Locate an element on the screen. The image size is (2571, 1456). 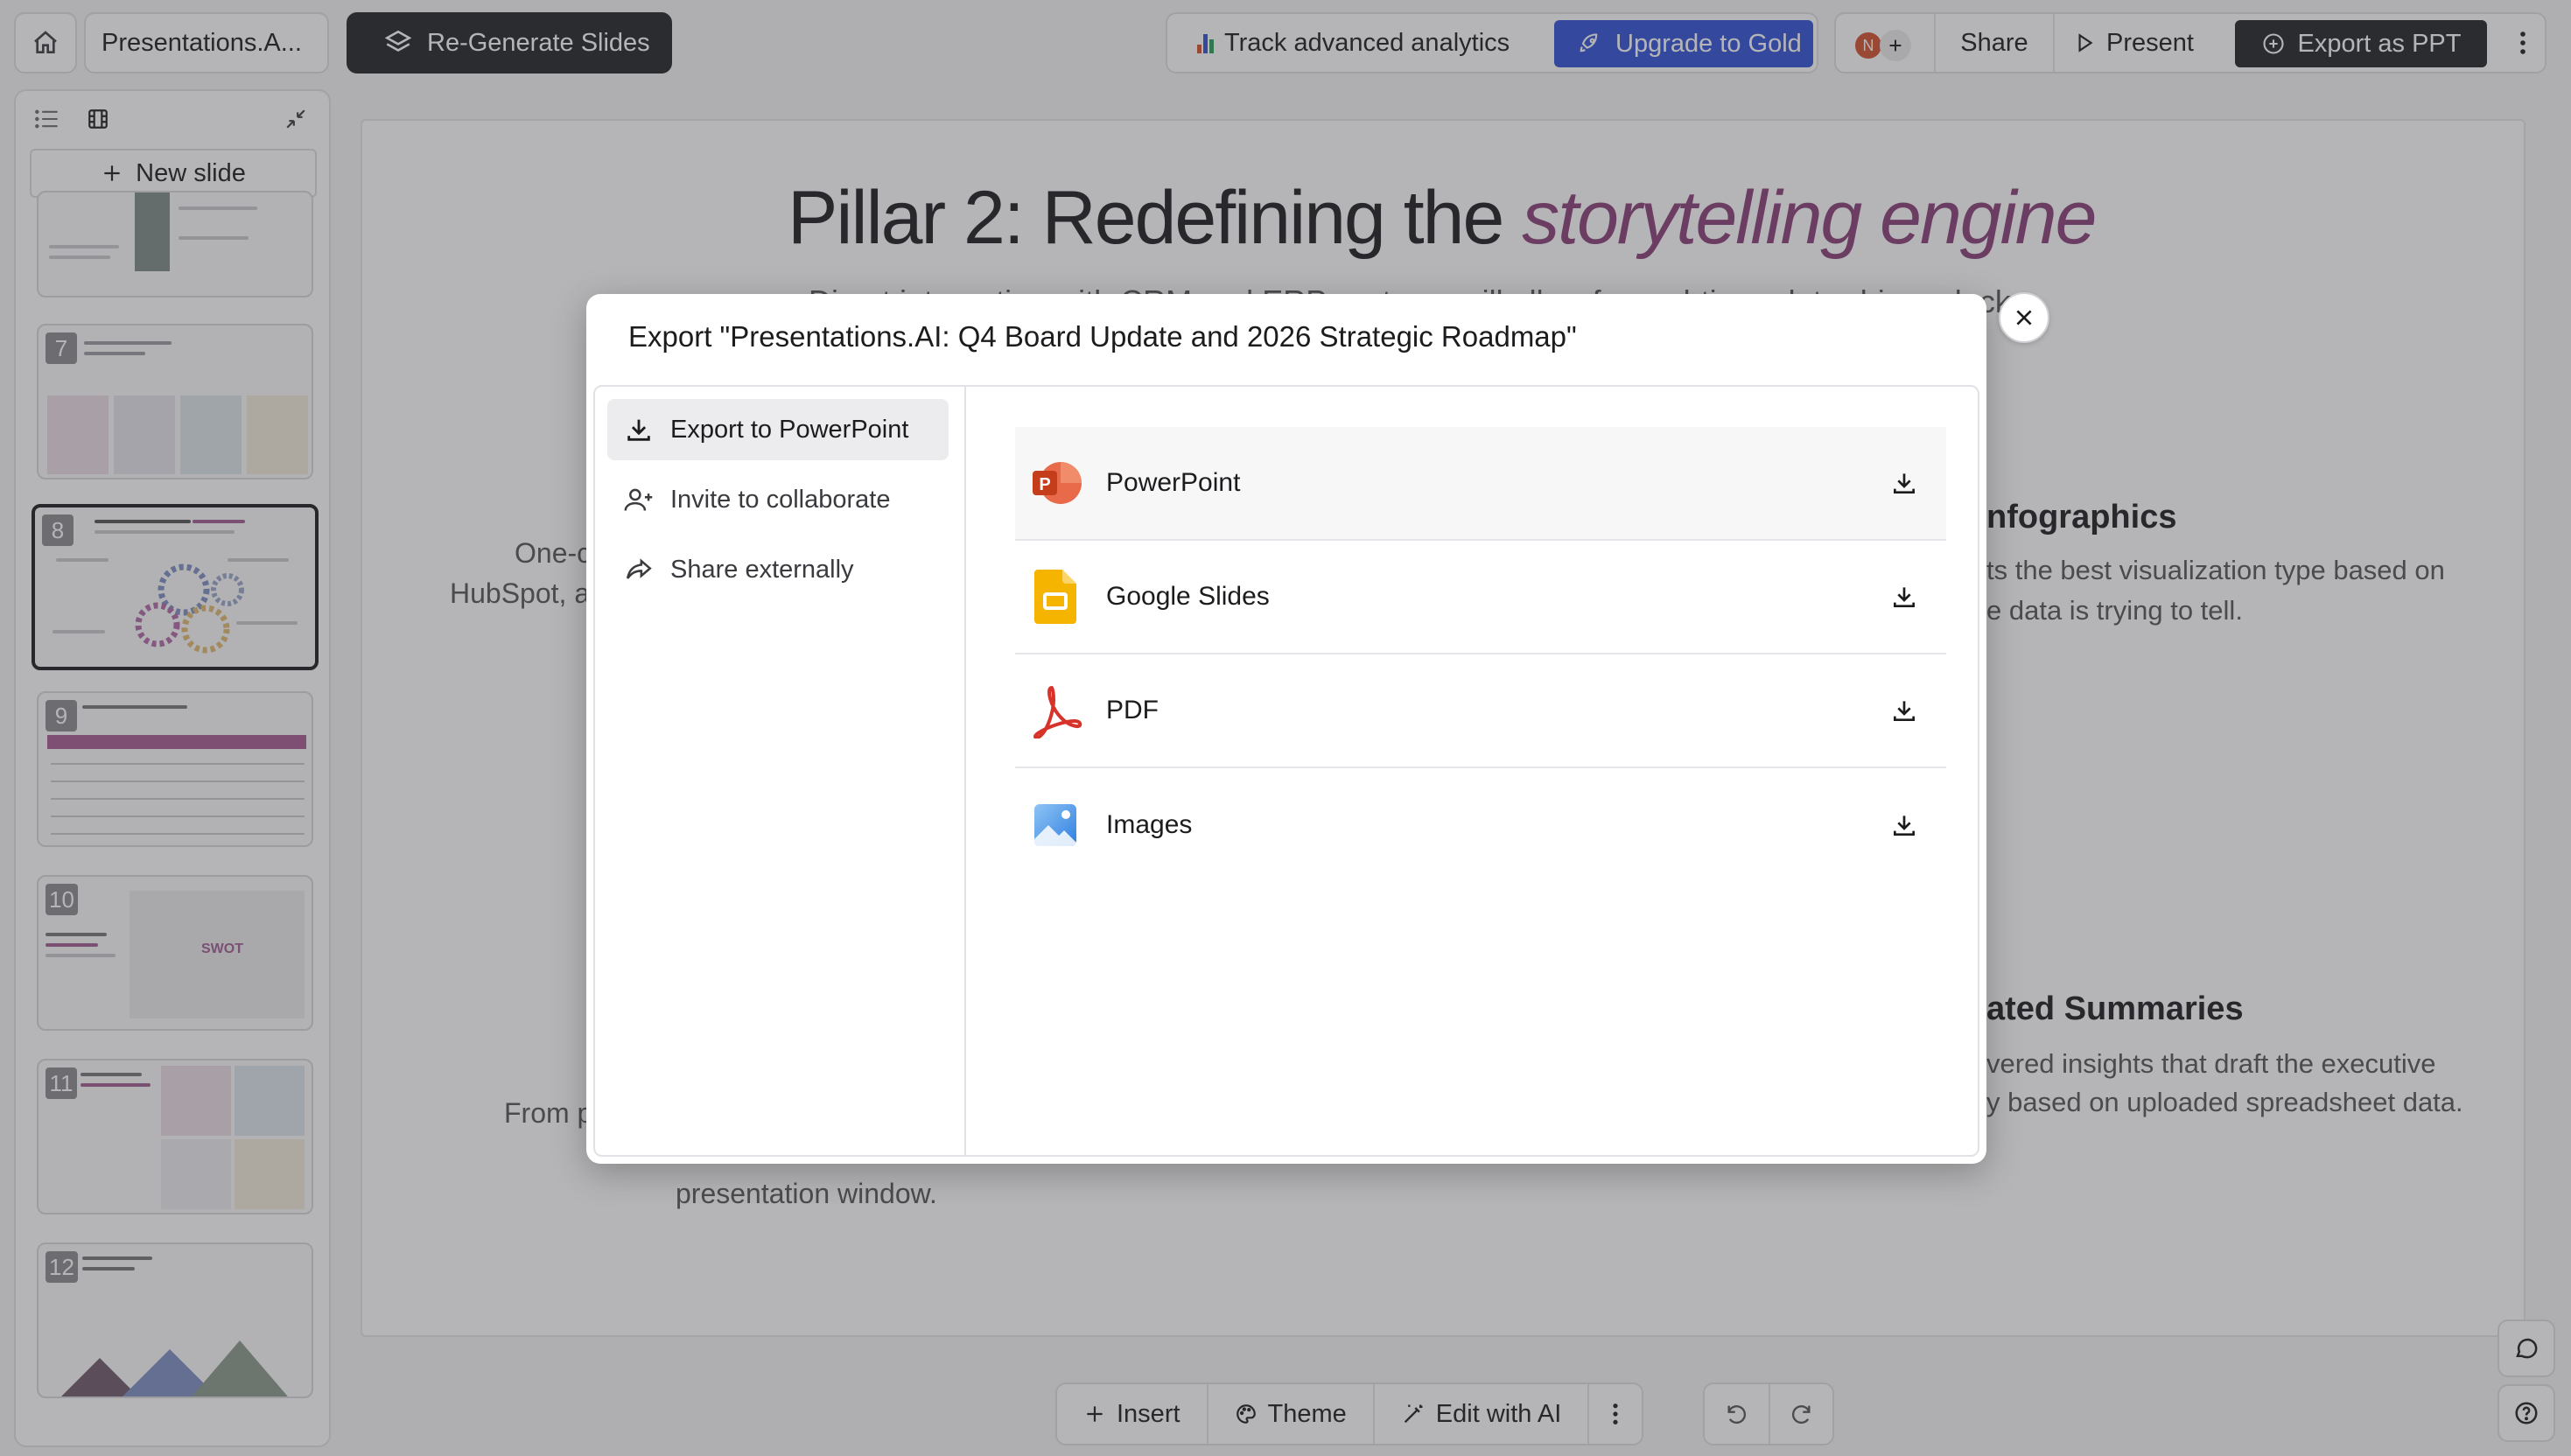
nav-export-powerpoint: Export to PowerPoint is located at coordinates (778, 429).